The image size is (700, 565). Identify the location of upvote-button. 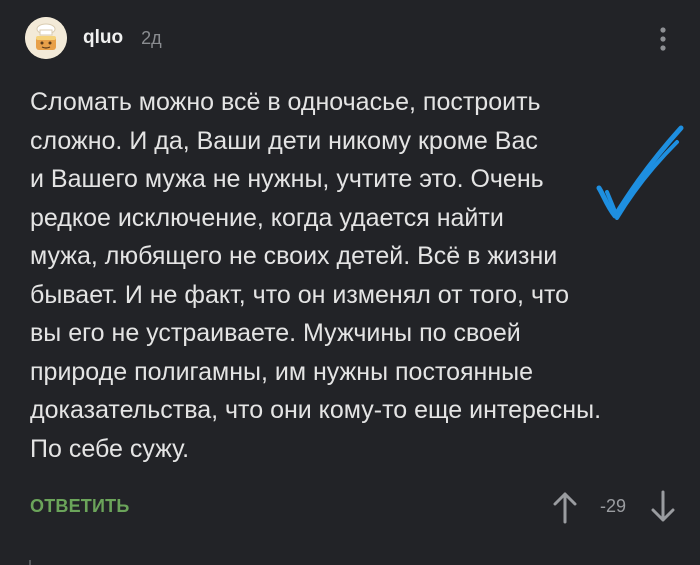
(565, 507).